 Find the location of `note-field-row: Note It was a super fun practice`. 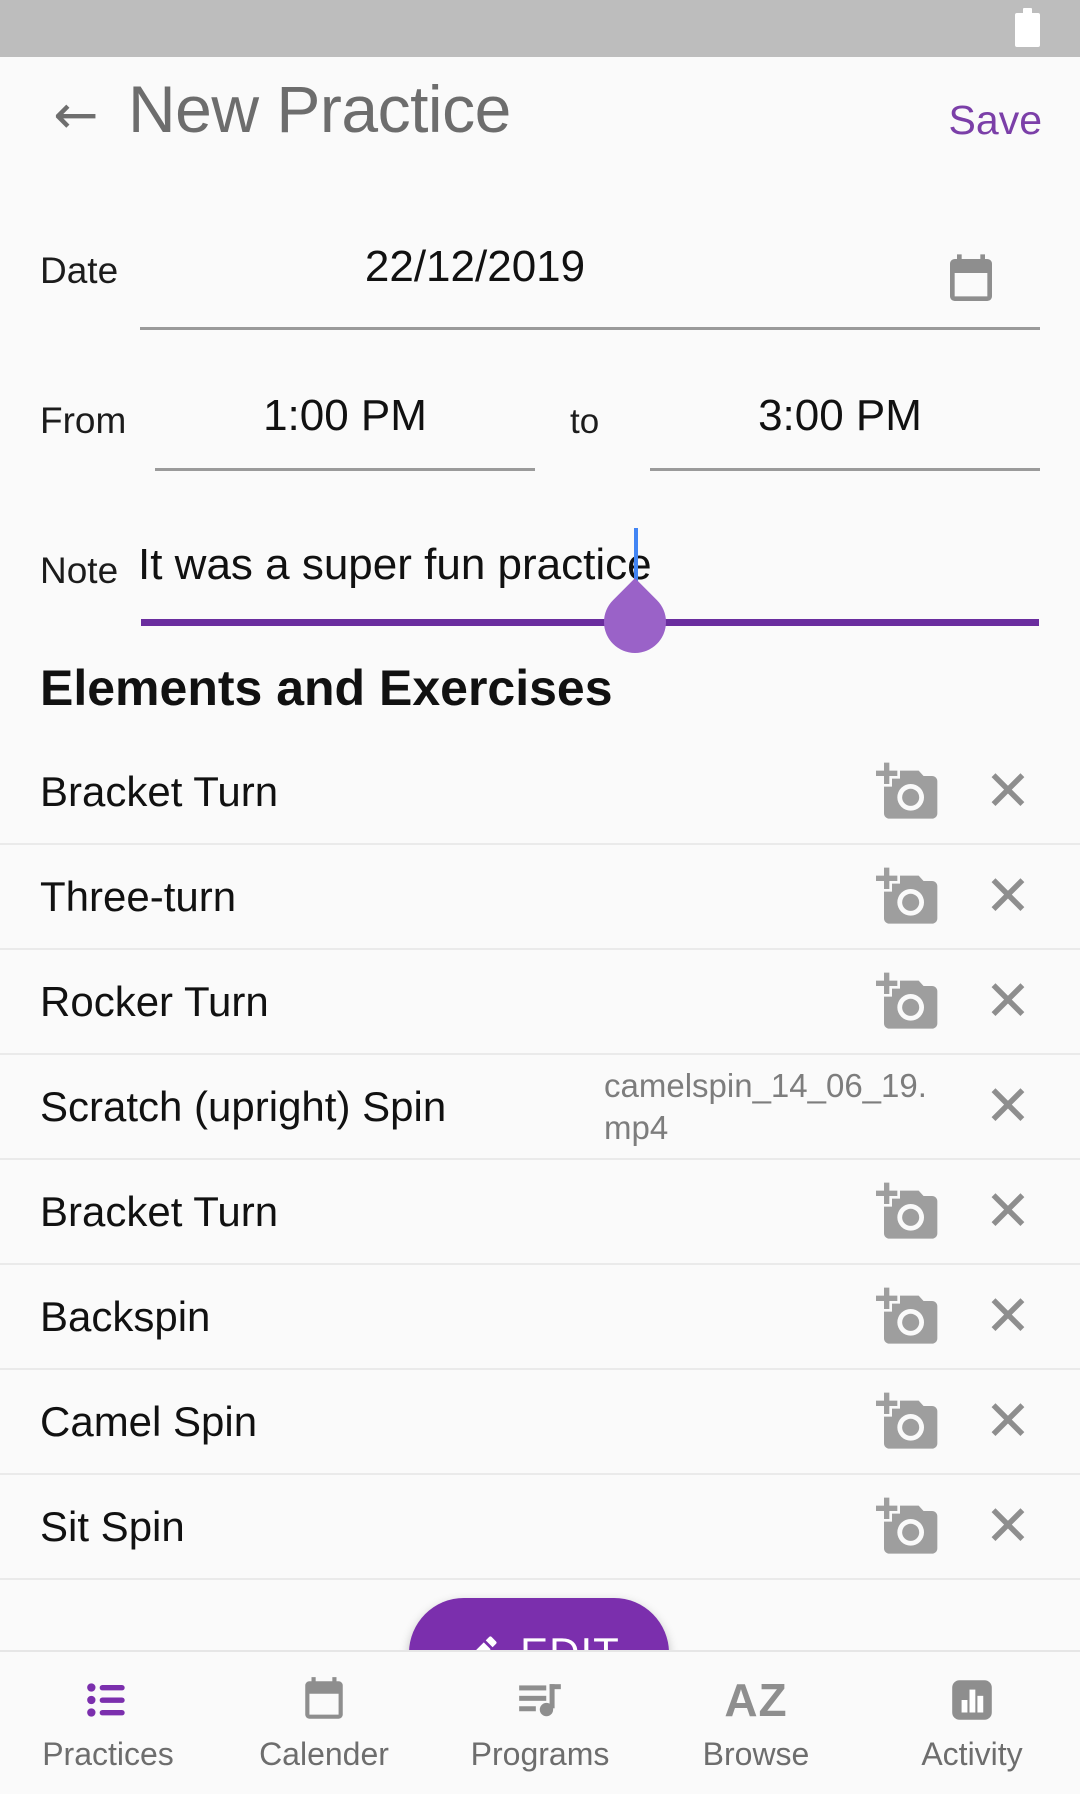

note-field-row: Note It was a super fun practice is located at coordinates (540, 575).